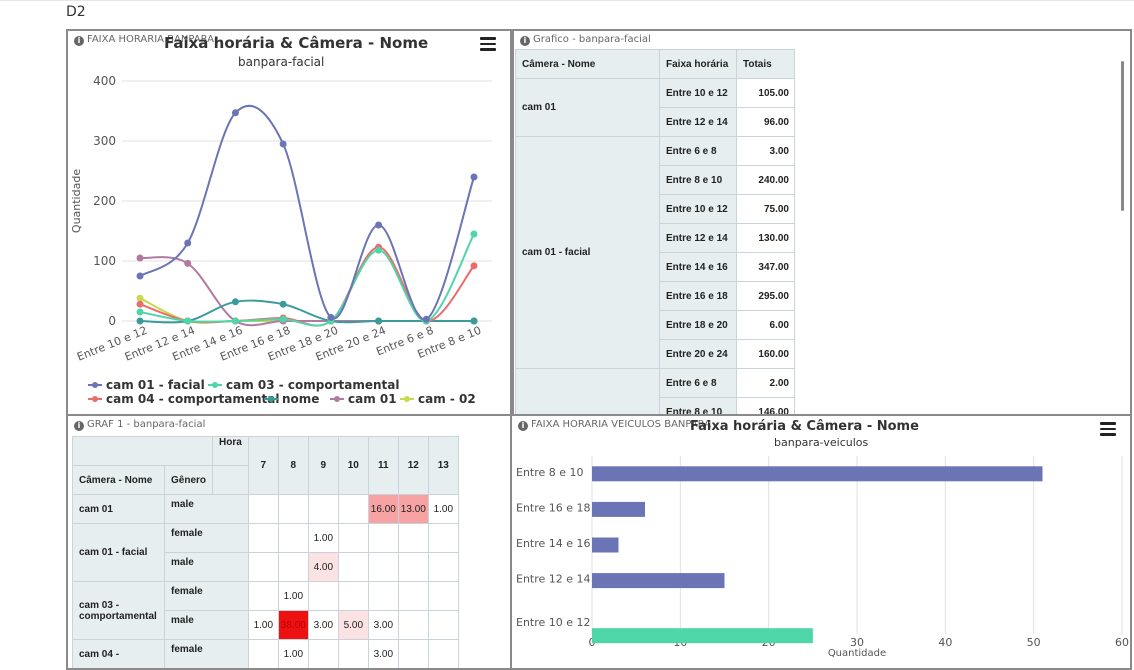 This screenshot has width=1134, height=670. I want to click on top-divider, so click(567, 0).